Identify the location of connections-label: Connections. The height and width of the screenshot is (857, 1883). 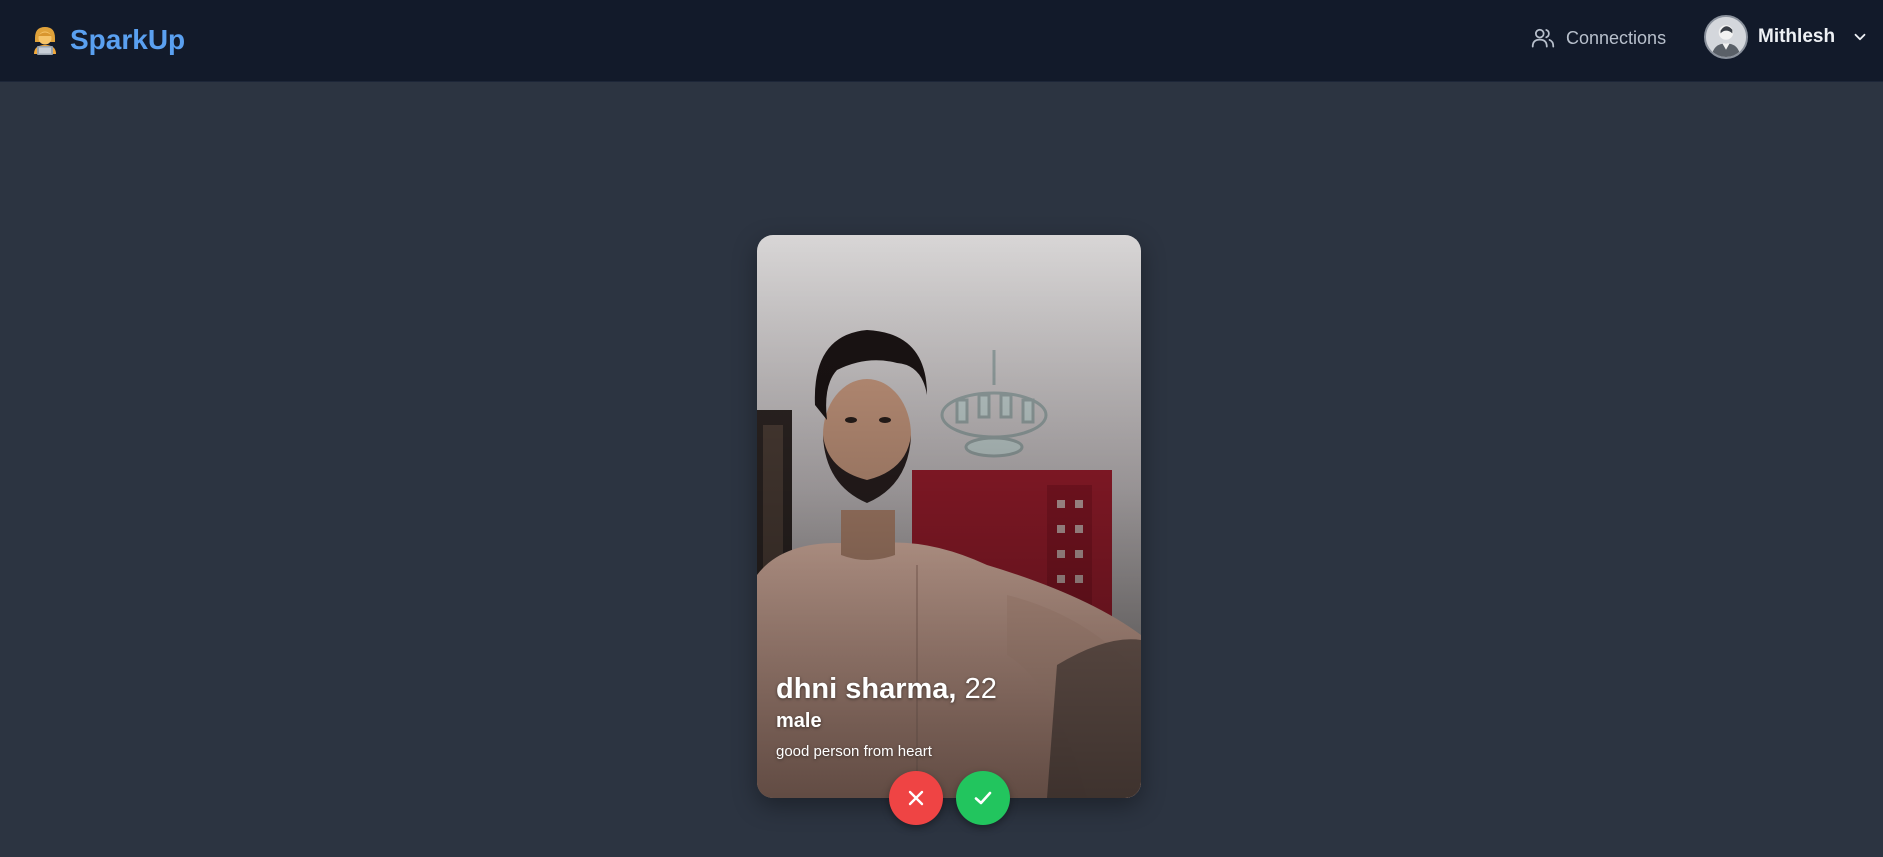
(1616, 37).